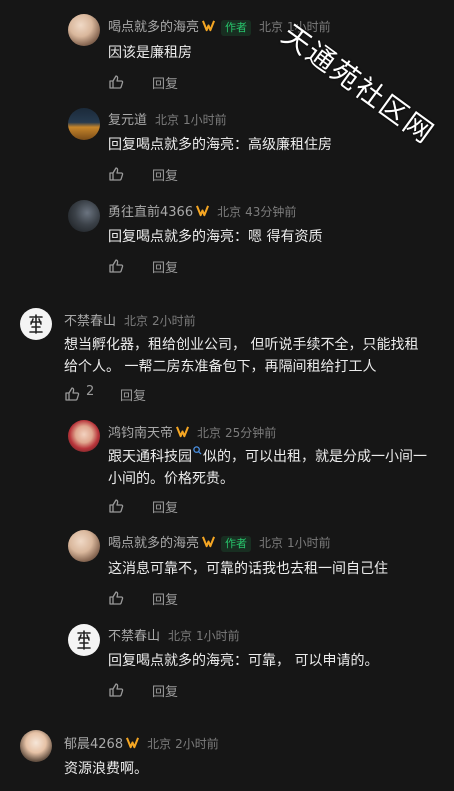 This screenshot has height=791, width=454. What do you see at coordinates (106, 769) in the screenshot?
I see `comment-text: 资源浪费啊。` at bounding box center [106, 769].